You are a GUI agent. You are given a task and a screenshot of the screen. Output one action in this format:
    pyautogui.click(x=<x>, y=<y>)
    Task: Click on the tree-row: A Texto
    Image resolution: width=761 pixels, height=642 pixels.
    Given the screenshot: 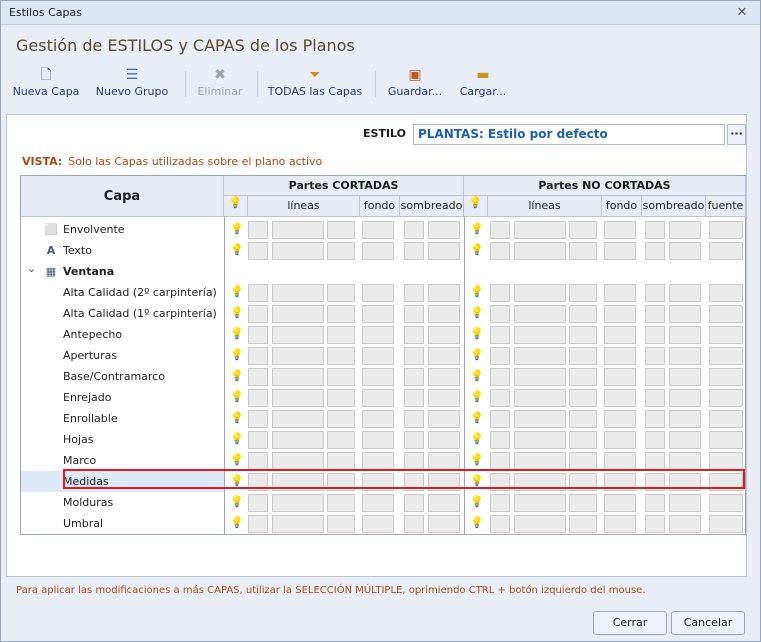 What is the action you would take?
    pyautogui.click(x=122, y=250)
    